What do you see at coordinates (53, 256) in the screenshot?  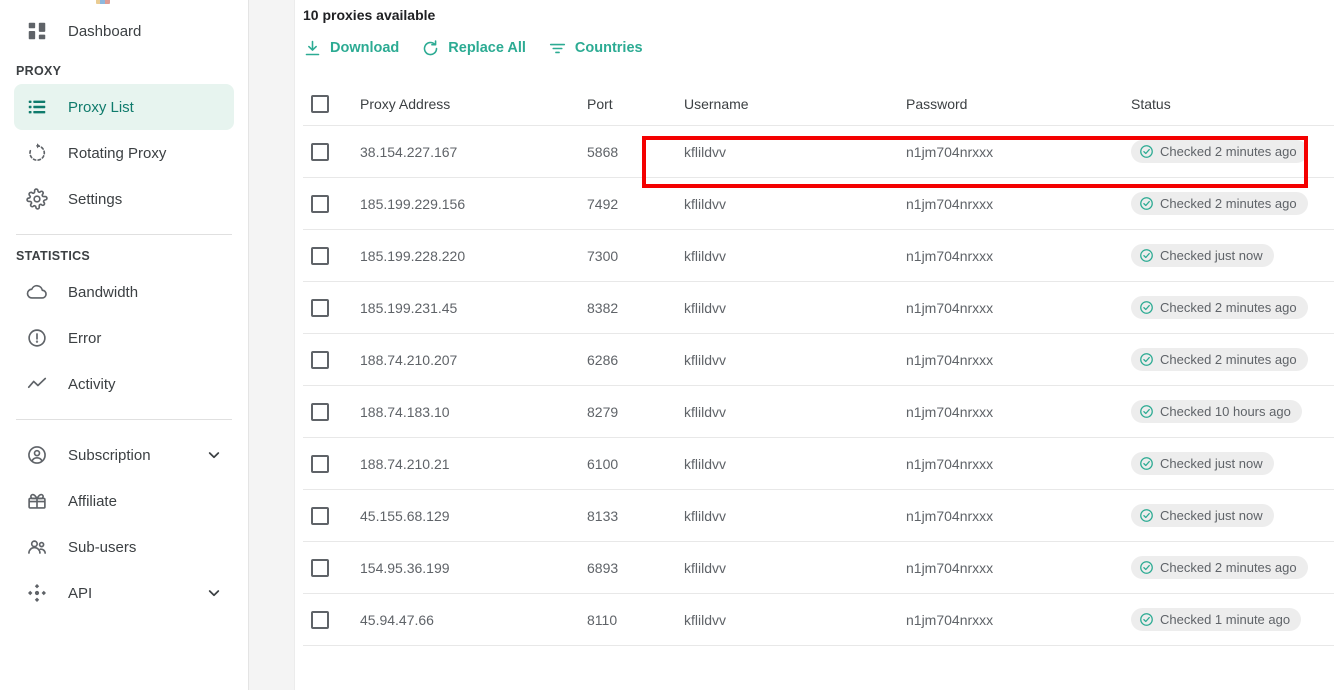 I see `sidebar-section-title: STATISTICS` at bounding box center [53, 256].